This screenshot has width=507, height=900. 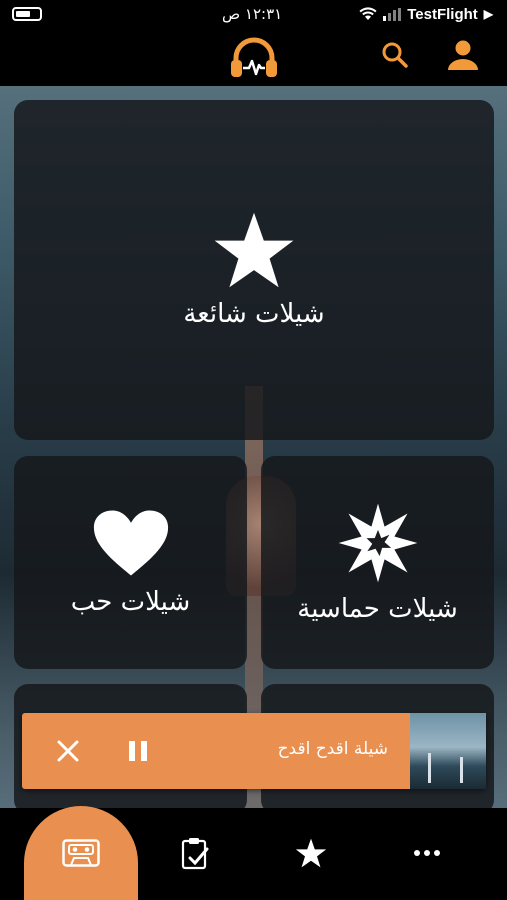 What do you see at coordinates (130, 601) in the screenshot?
I see `category-love-label: شيلات حب` at bounding box center [130, 601].